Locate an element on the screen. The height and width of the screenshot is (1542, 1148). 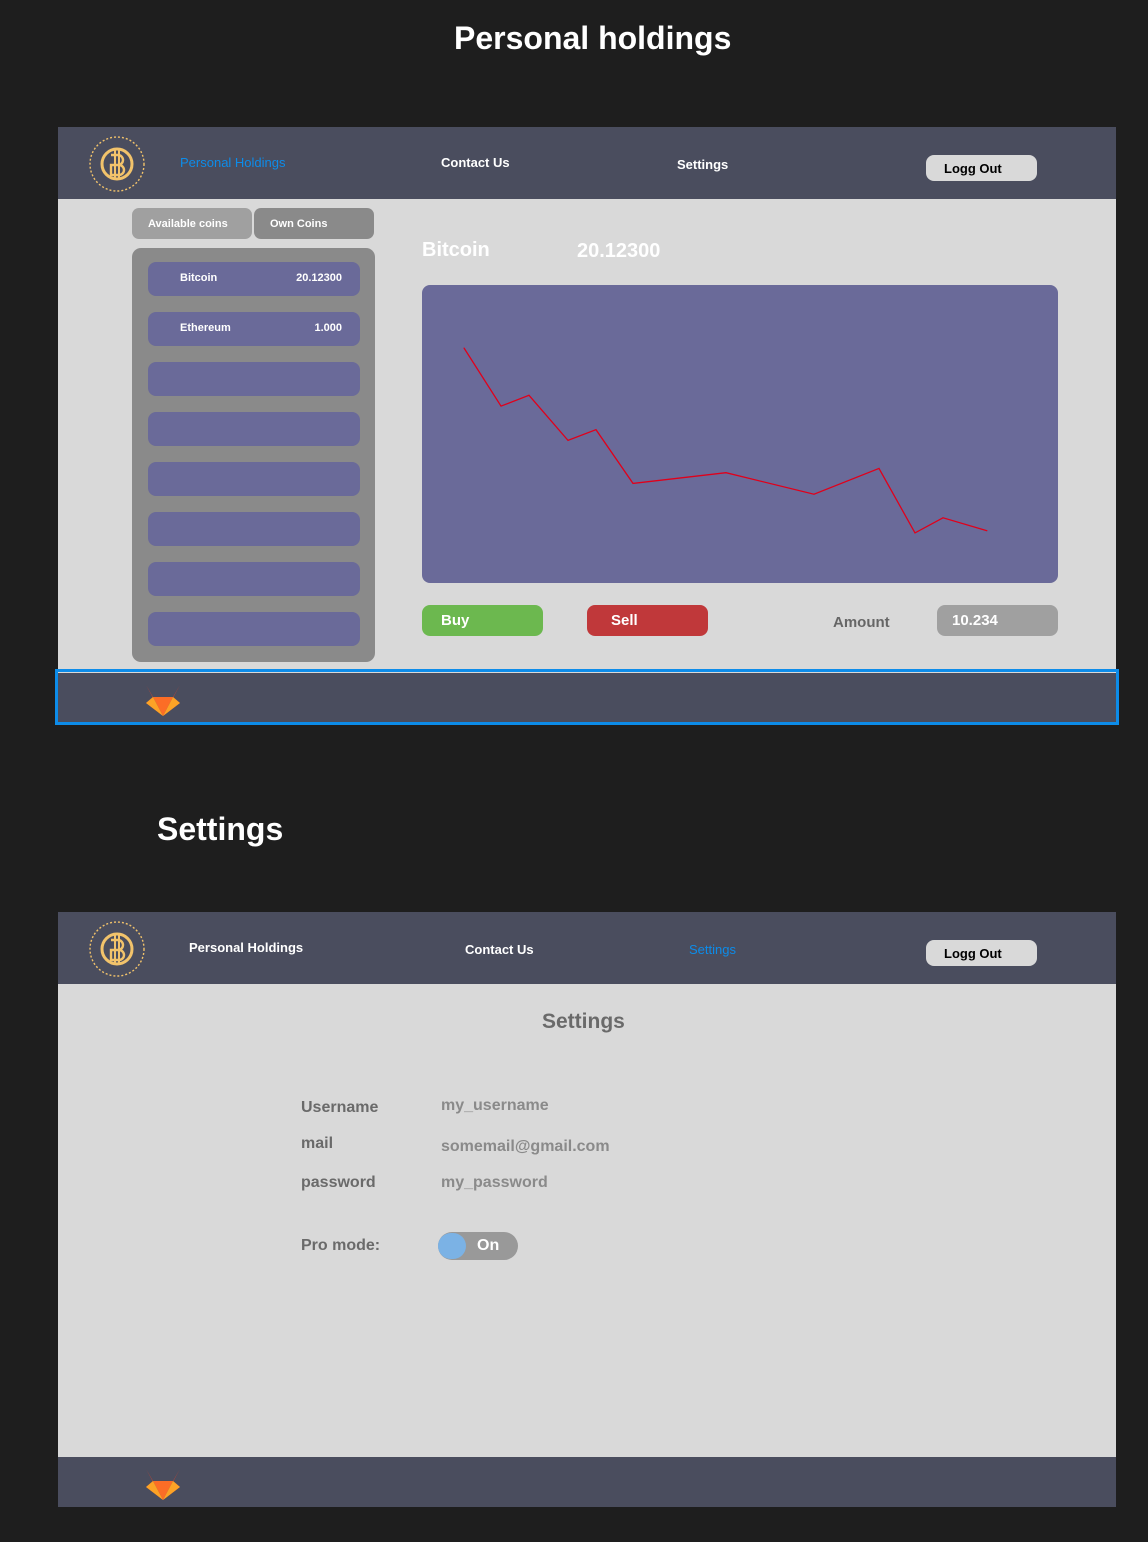
price-chart is located at coordinates (740, 434).